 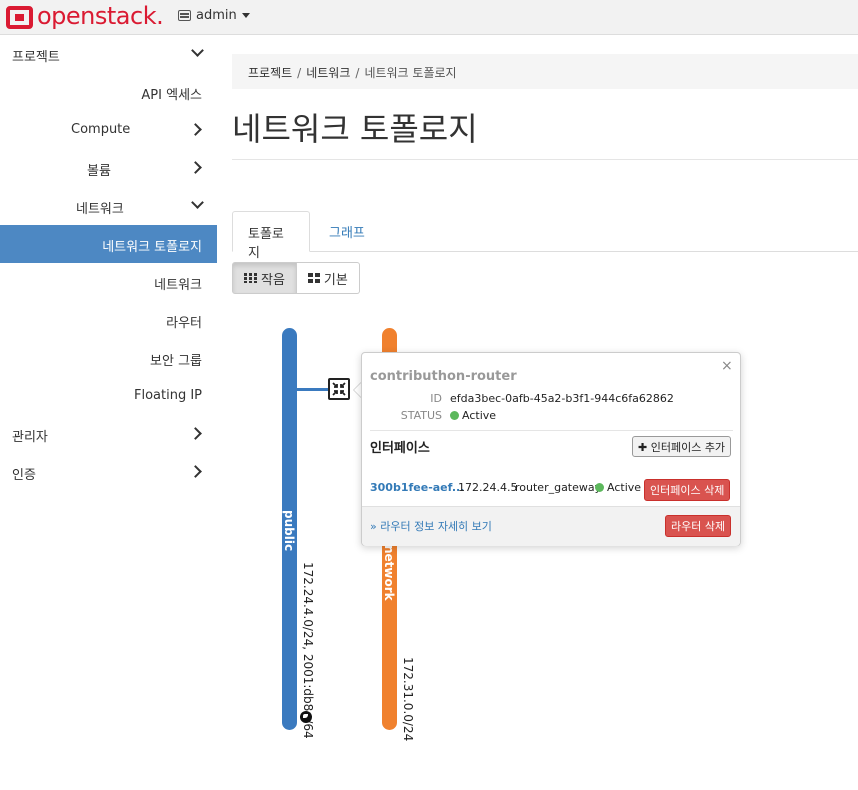 What do you see at coordinates (108, 282) in the screenshot?
I see `sidebar-item-networks: 네트워크` at bounding box center [108, 282].